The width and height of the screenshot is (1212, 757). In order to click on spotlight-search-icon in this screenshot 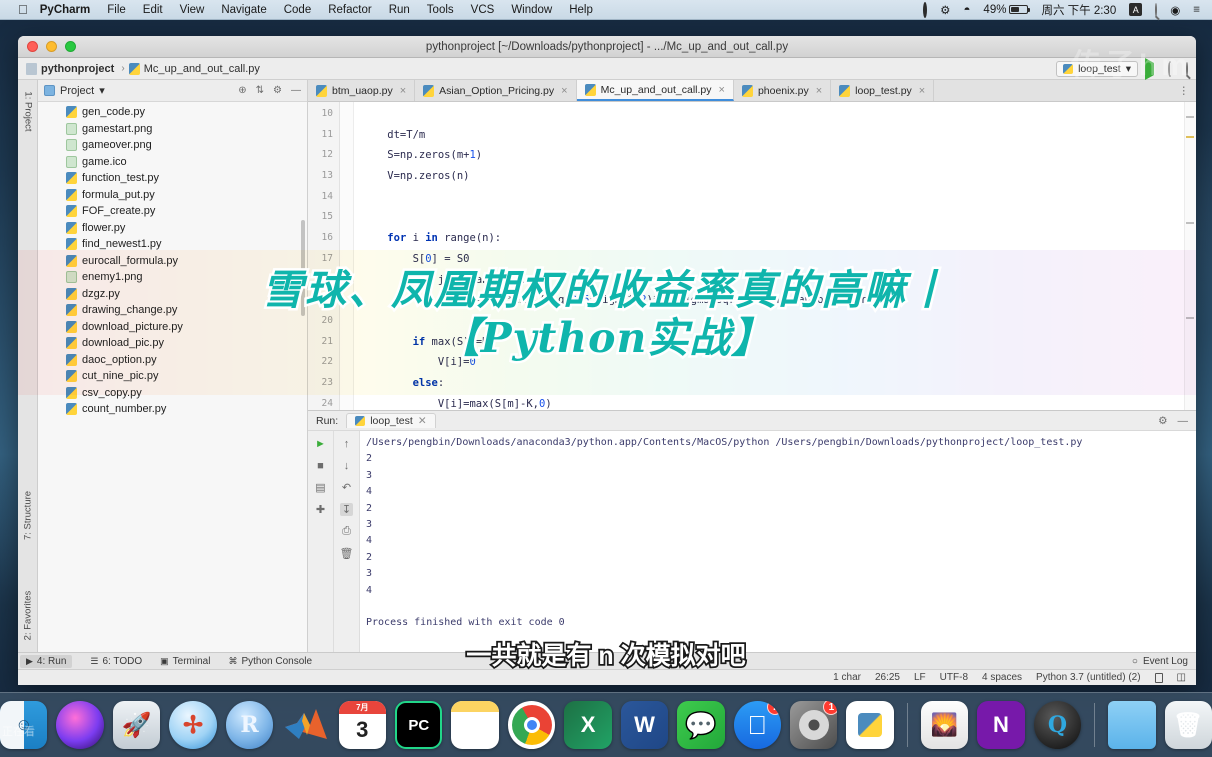, I will do `click(1156, 9)`.